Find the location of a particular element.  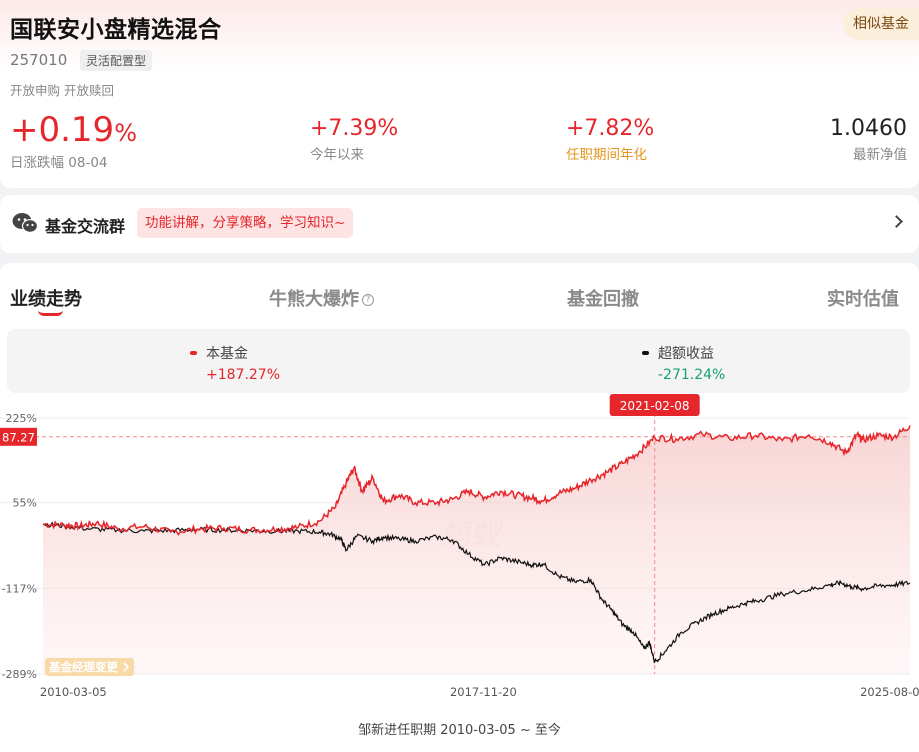

tenure-metric: +7.82% 任职期间年化 is located at coordinates (610, 139).